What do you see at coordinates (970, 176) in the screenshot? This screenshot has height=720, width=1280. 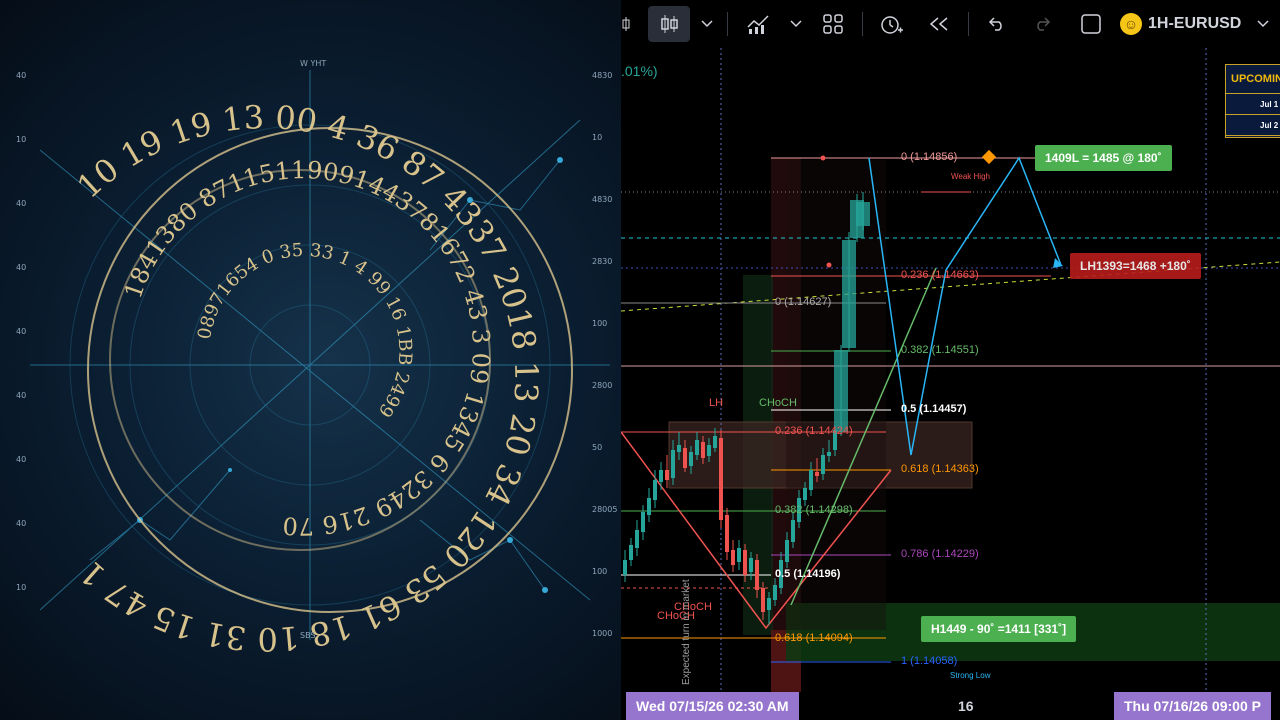 I see `weak-high-label: Weak High` at bounding box center [970, 176].